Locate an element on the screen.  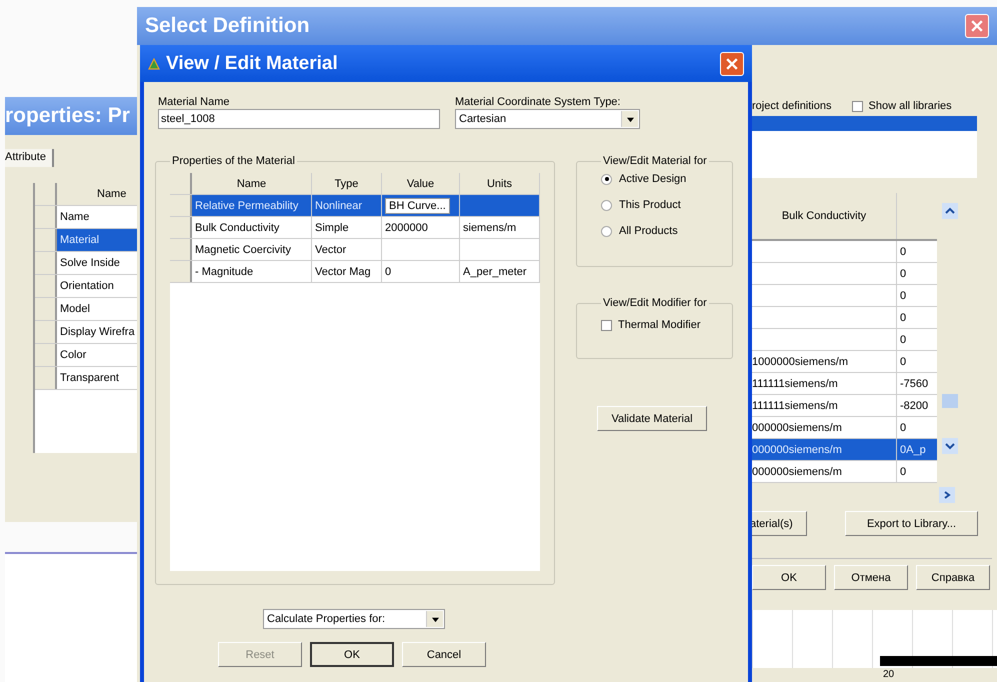
axis-label: 20 is located at coordinates (888, 674).